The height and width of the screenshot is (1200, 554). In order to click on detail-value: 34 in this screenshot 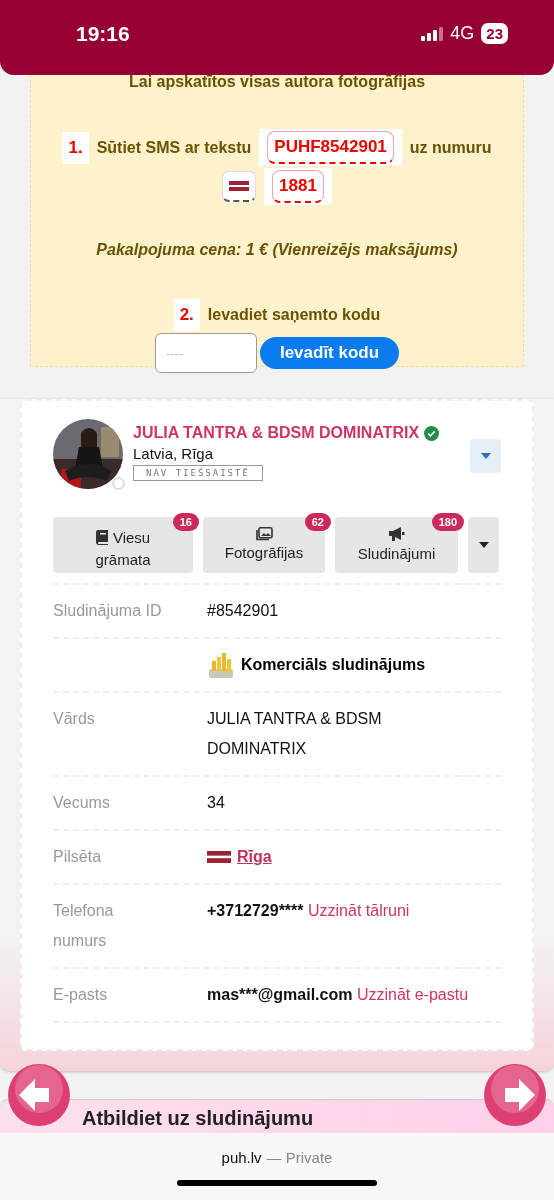, I will do `click(216, 803)`.